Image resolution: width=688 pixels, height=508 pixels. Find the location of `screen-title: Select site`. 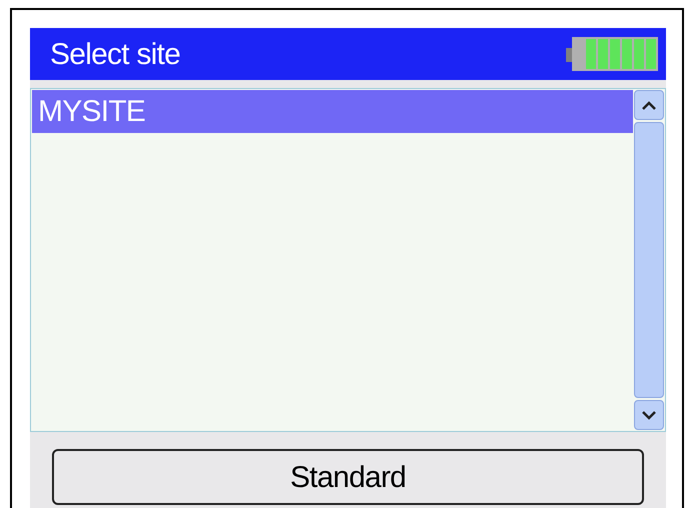

screen-title: Select site is located at coordinates (115, 54).